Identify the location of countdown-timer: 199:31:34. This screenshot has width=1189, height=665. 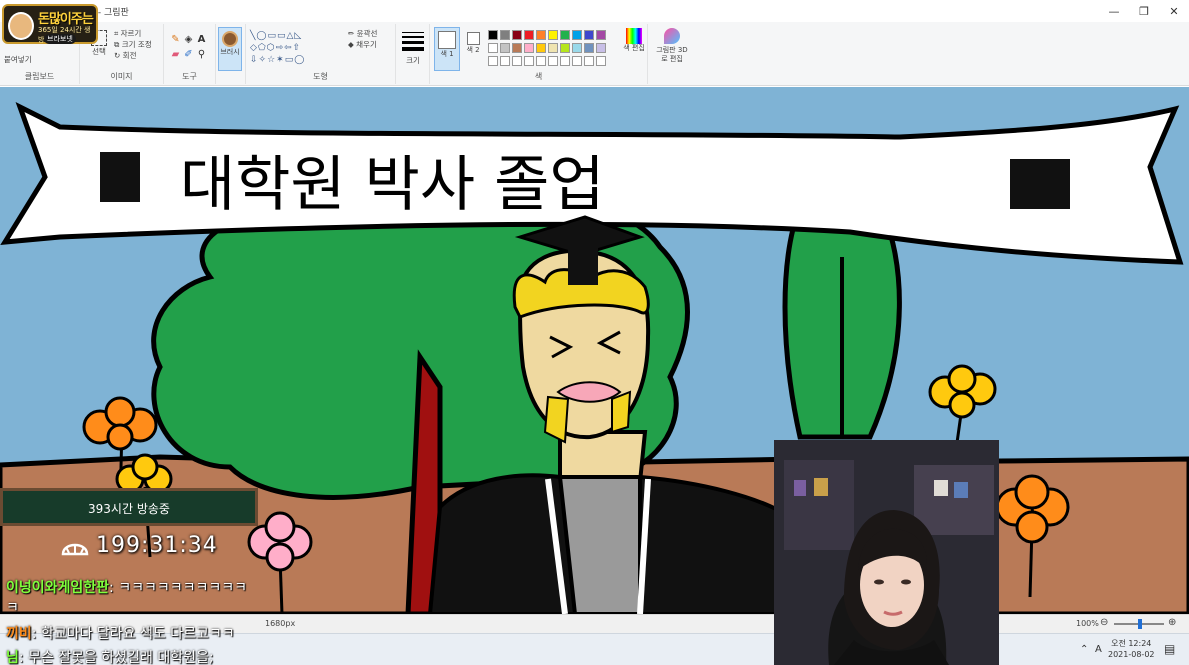
(139, 545).